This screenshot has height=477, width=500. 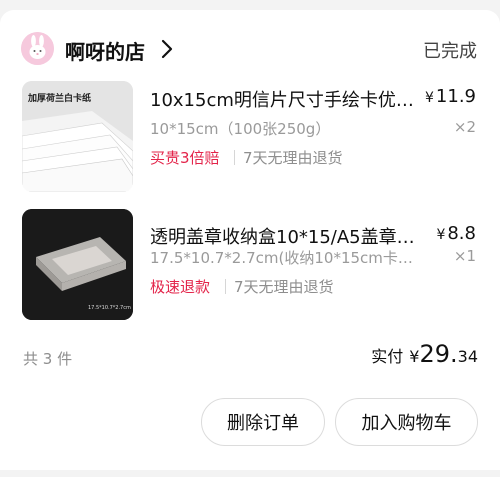 What do you see at coordinates (250, 44) in the screenshot?
I see `shop-header: 啊呀的店 已完成` at bounding box center [250, 44].